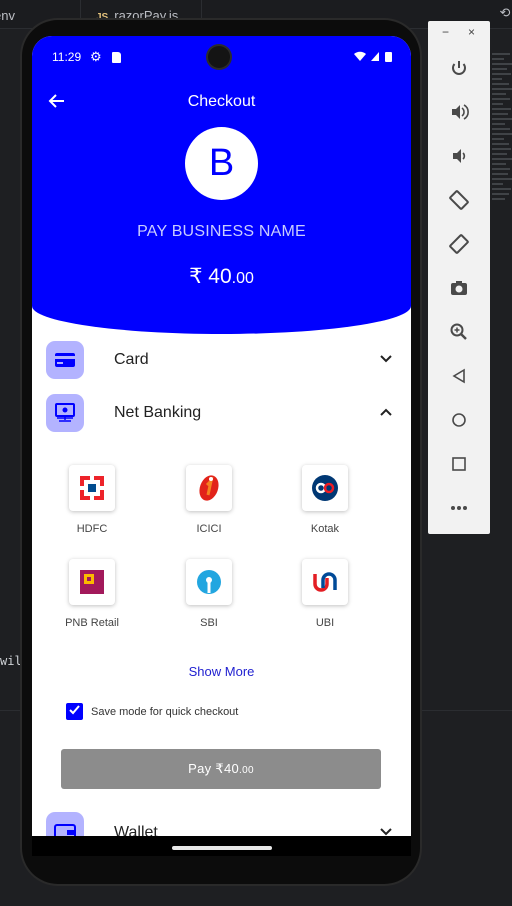 The width and height of the screenshot is (512, 906). I want to click on method-row-card: Card, so click(221, 361).